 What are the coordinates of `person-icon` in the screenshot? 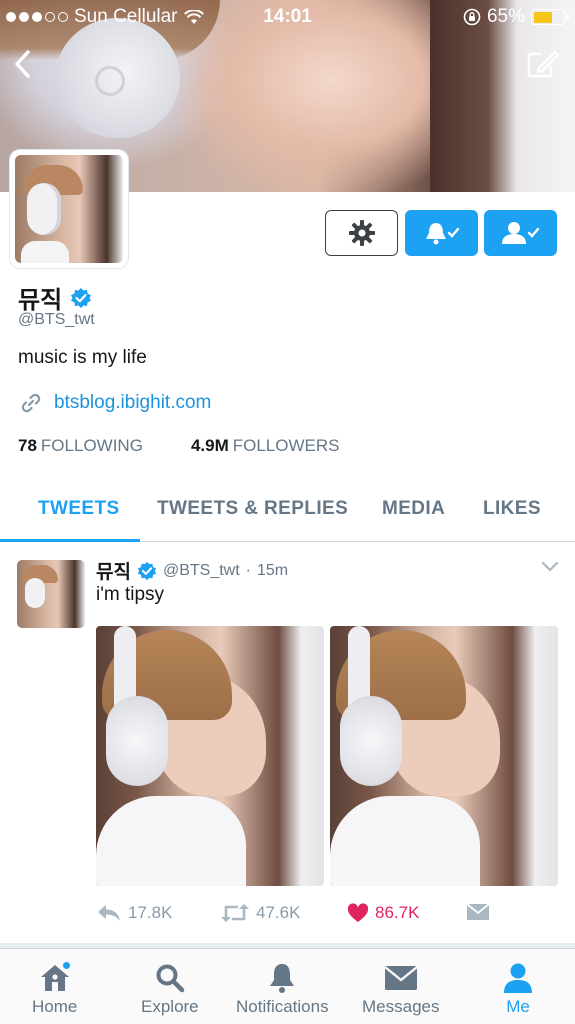 It's located at (518, 978).